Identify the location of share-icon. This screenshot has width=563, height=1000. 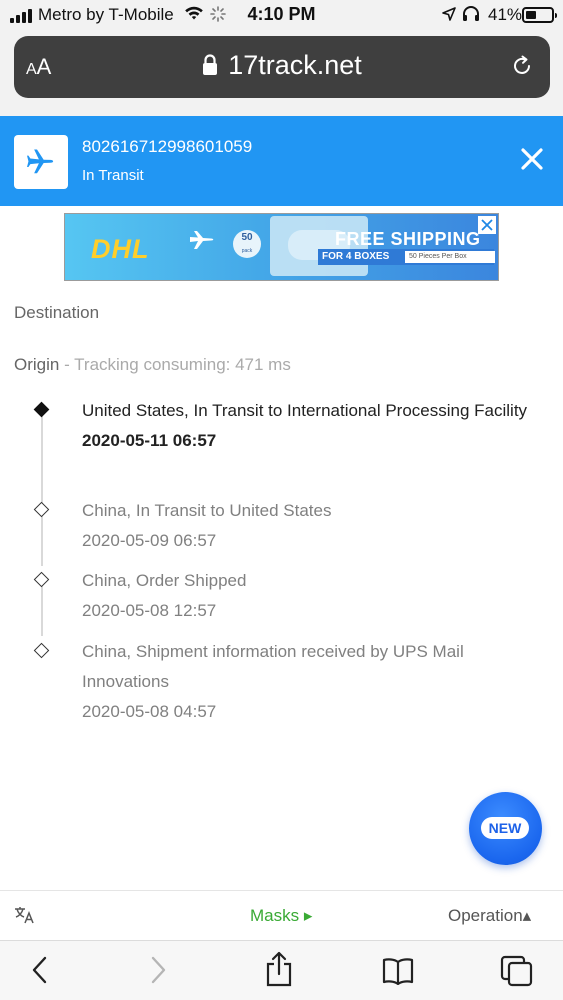
(279, 971).